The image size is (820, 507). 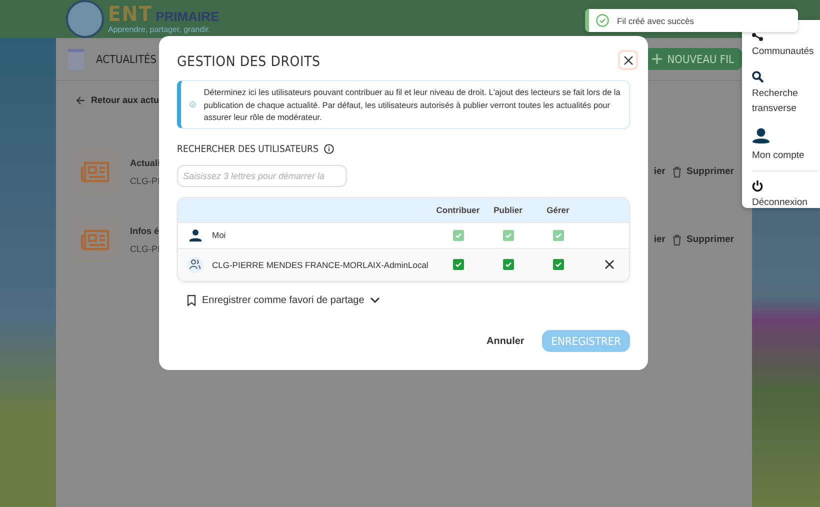 I want to click on column-header: Contribuer, so click(x=458, y=209).